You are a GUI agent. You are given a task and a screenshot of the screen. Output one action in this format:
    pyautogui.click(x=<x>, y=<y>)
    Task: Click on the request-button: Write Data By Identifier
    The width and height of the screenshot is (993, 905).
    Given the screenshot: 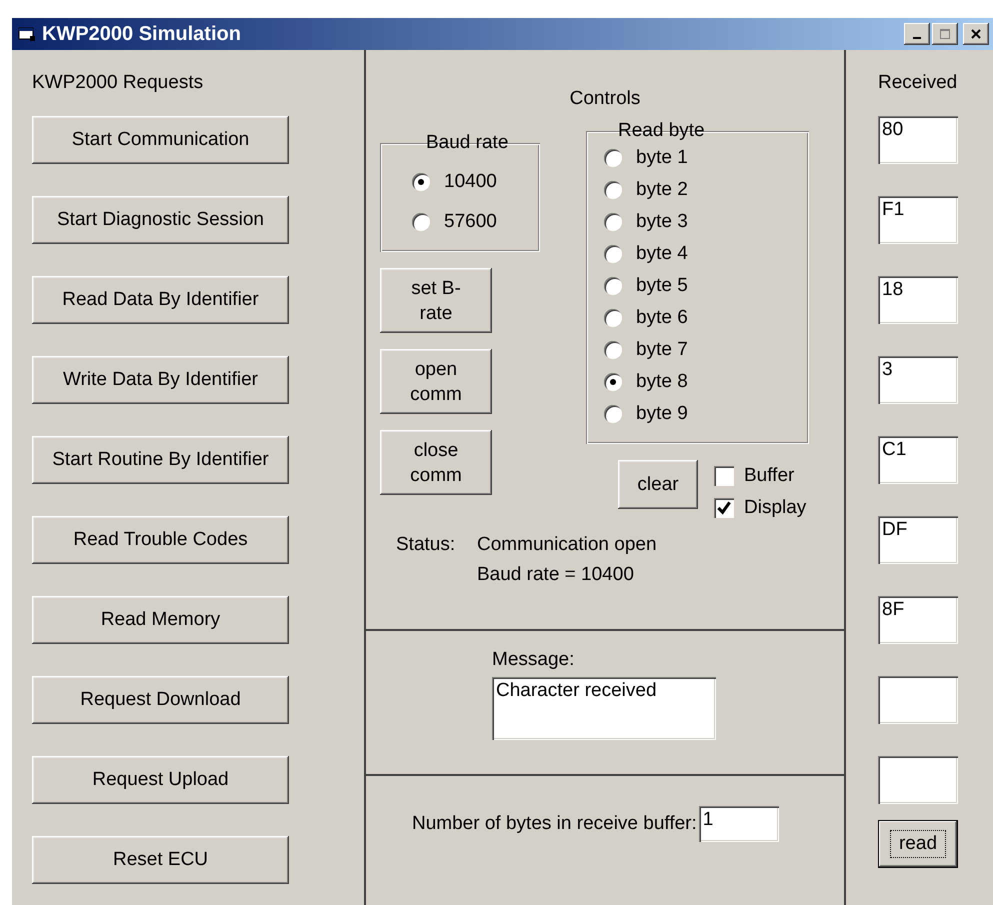 What is the action you would take?
    pyautogui.click(x=160, y=380)
    